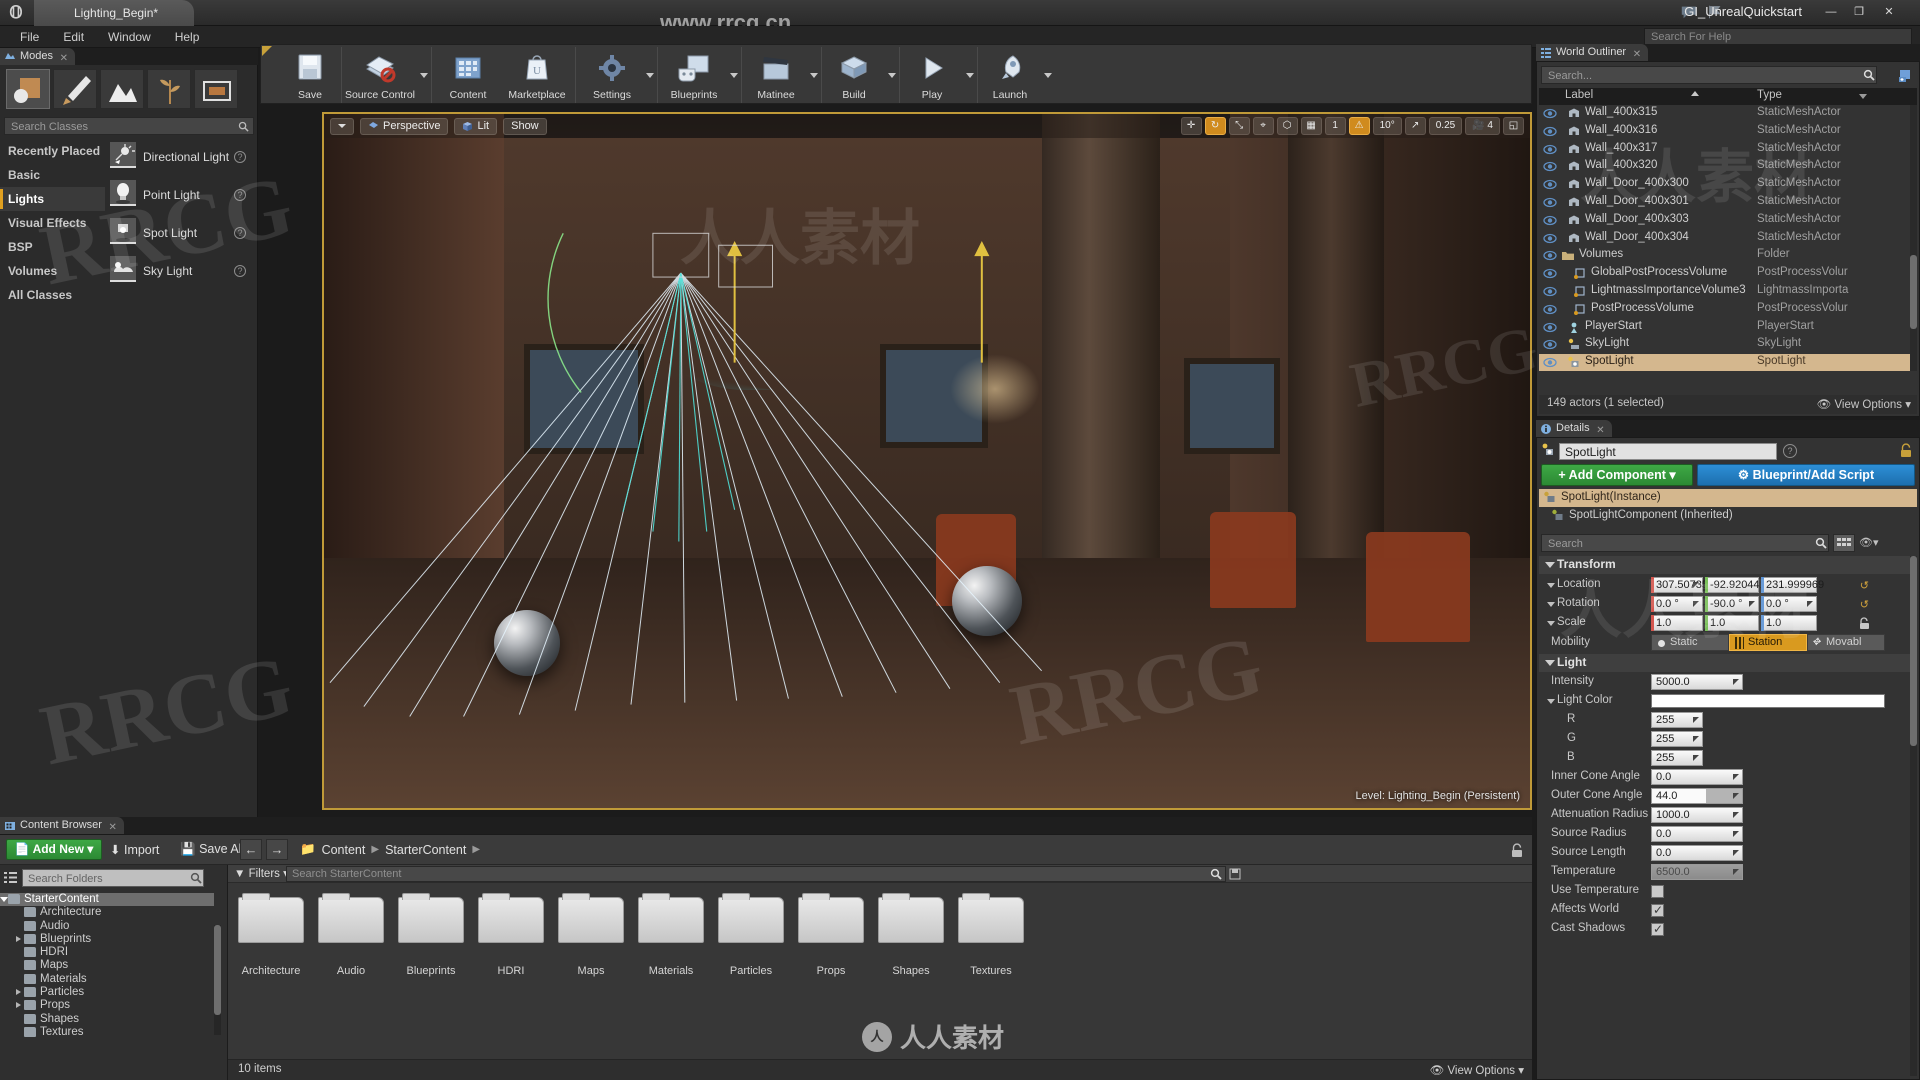 The height and width of the screenshot is (1080, 1920). What do you see at coordinates (38, 56) in the screenshot?
I see `tab-modes: Modes ✕` at bounding box center [38, 56].